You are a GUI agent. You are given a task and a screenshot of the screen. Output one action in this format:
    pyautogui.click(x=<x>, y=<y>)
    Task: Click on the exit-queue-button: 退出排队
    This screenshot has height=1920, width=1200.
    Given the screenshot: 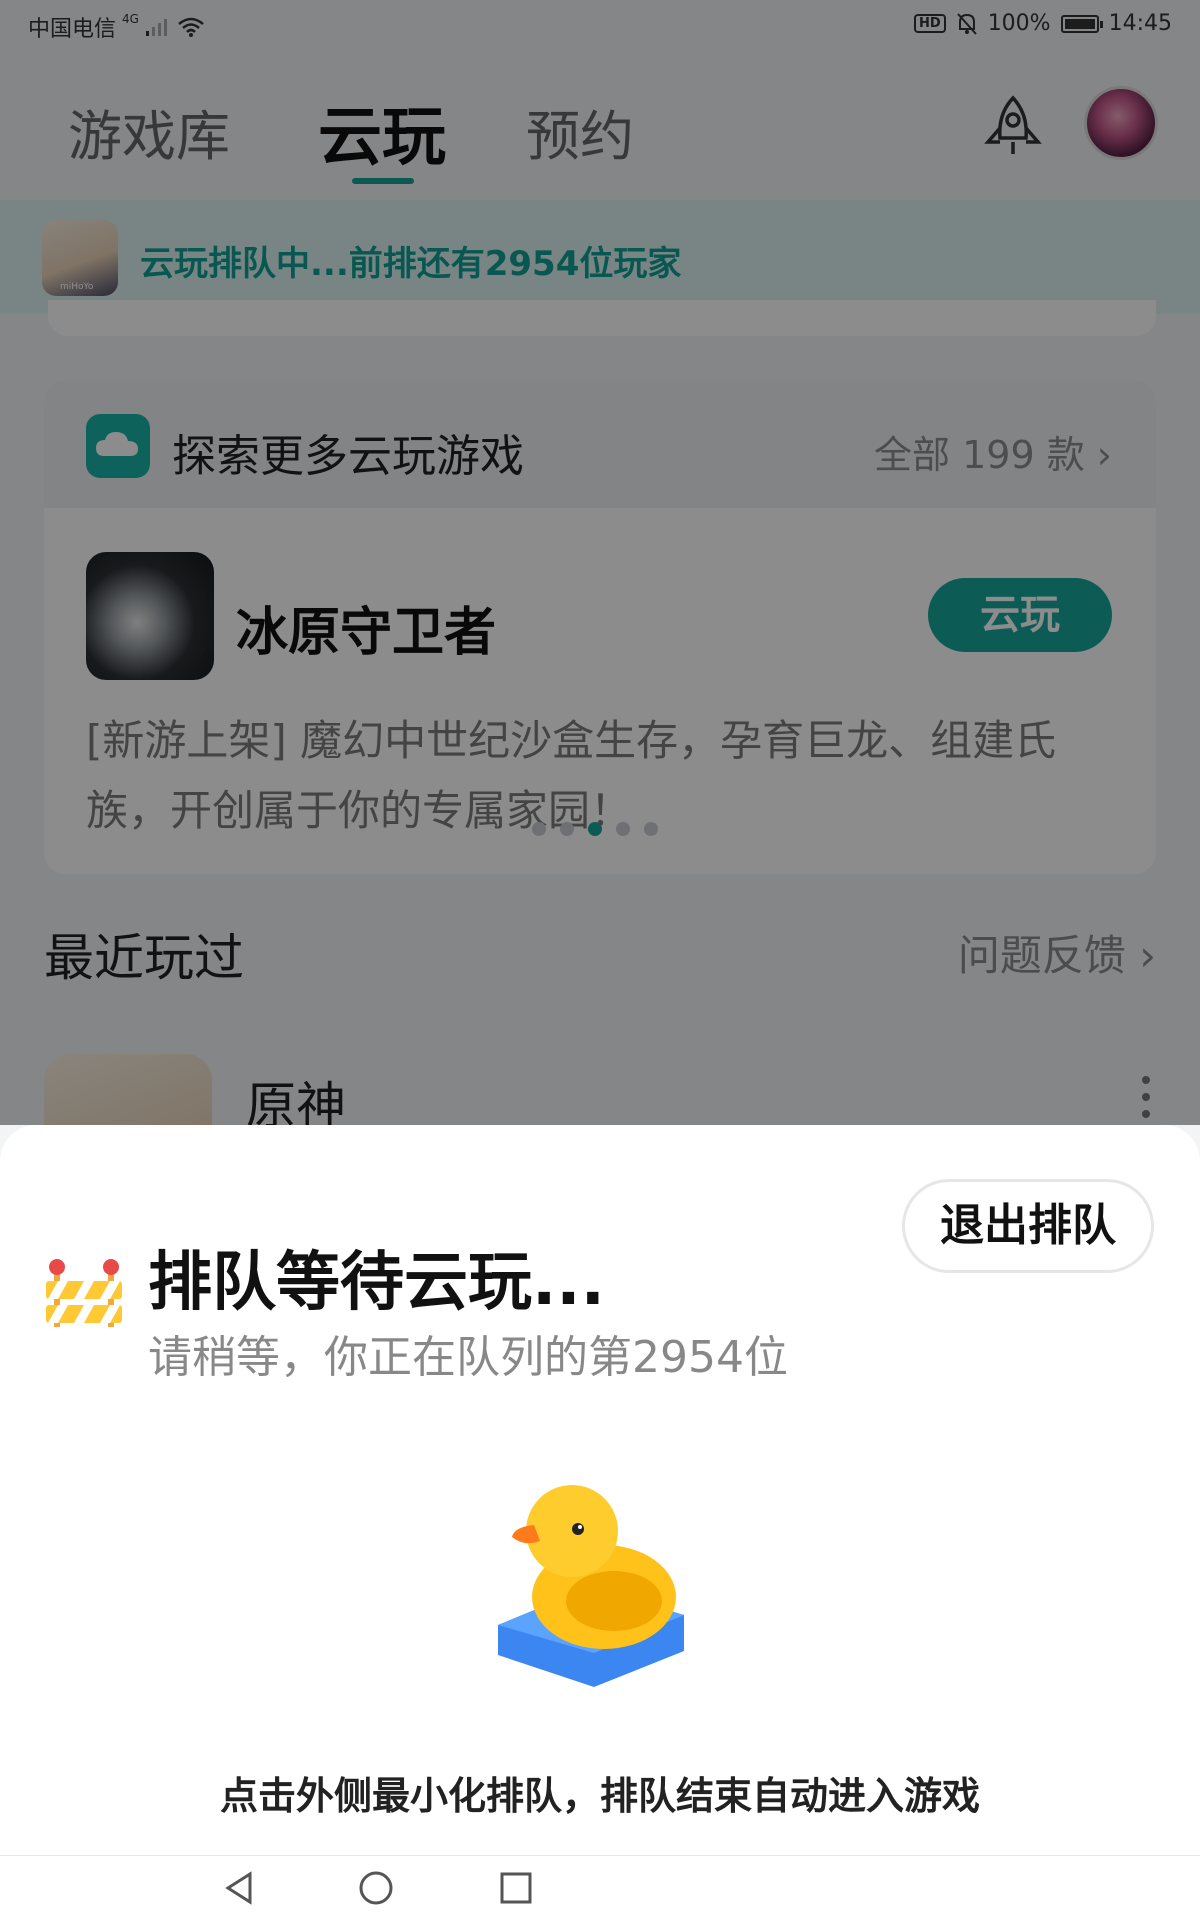 What is the action you would take?
    pyautogui.click(x=1028, y=1226)
    